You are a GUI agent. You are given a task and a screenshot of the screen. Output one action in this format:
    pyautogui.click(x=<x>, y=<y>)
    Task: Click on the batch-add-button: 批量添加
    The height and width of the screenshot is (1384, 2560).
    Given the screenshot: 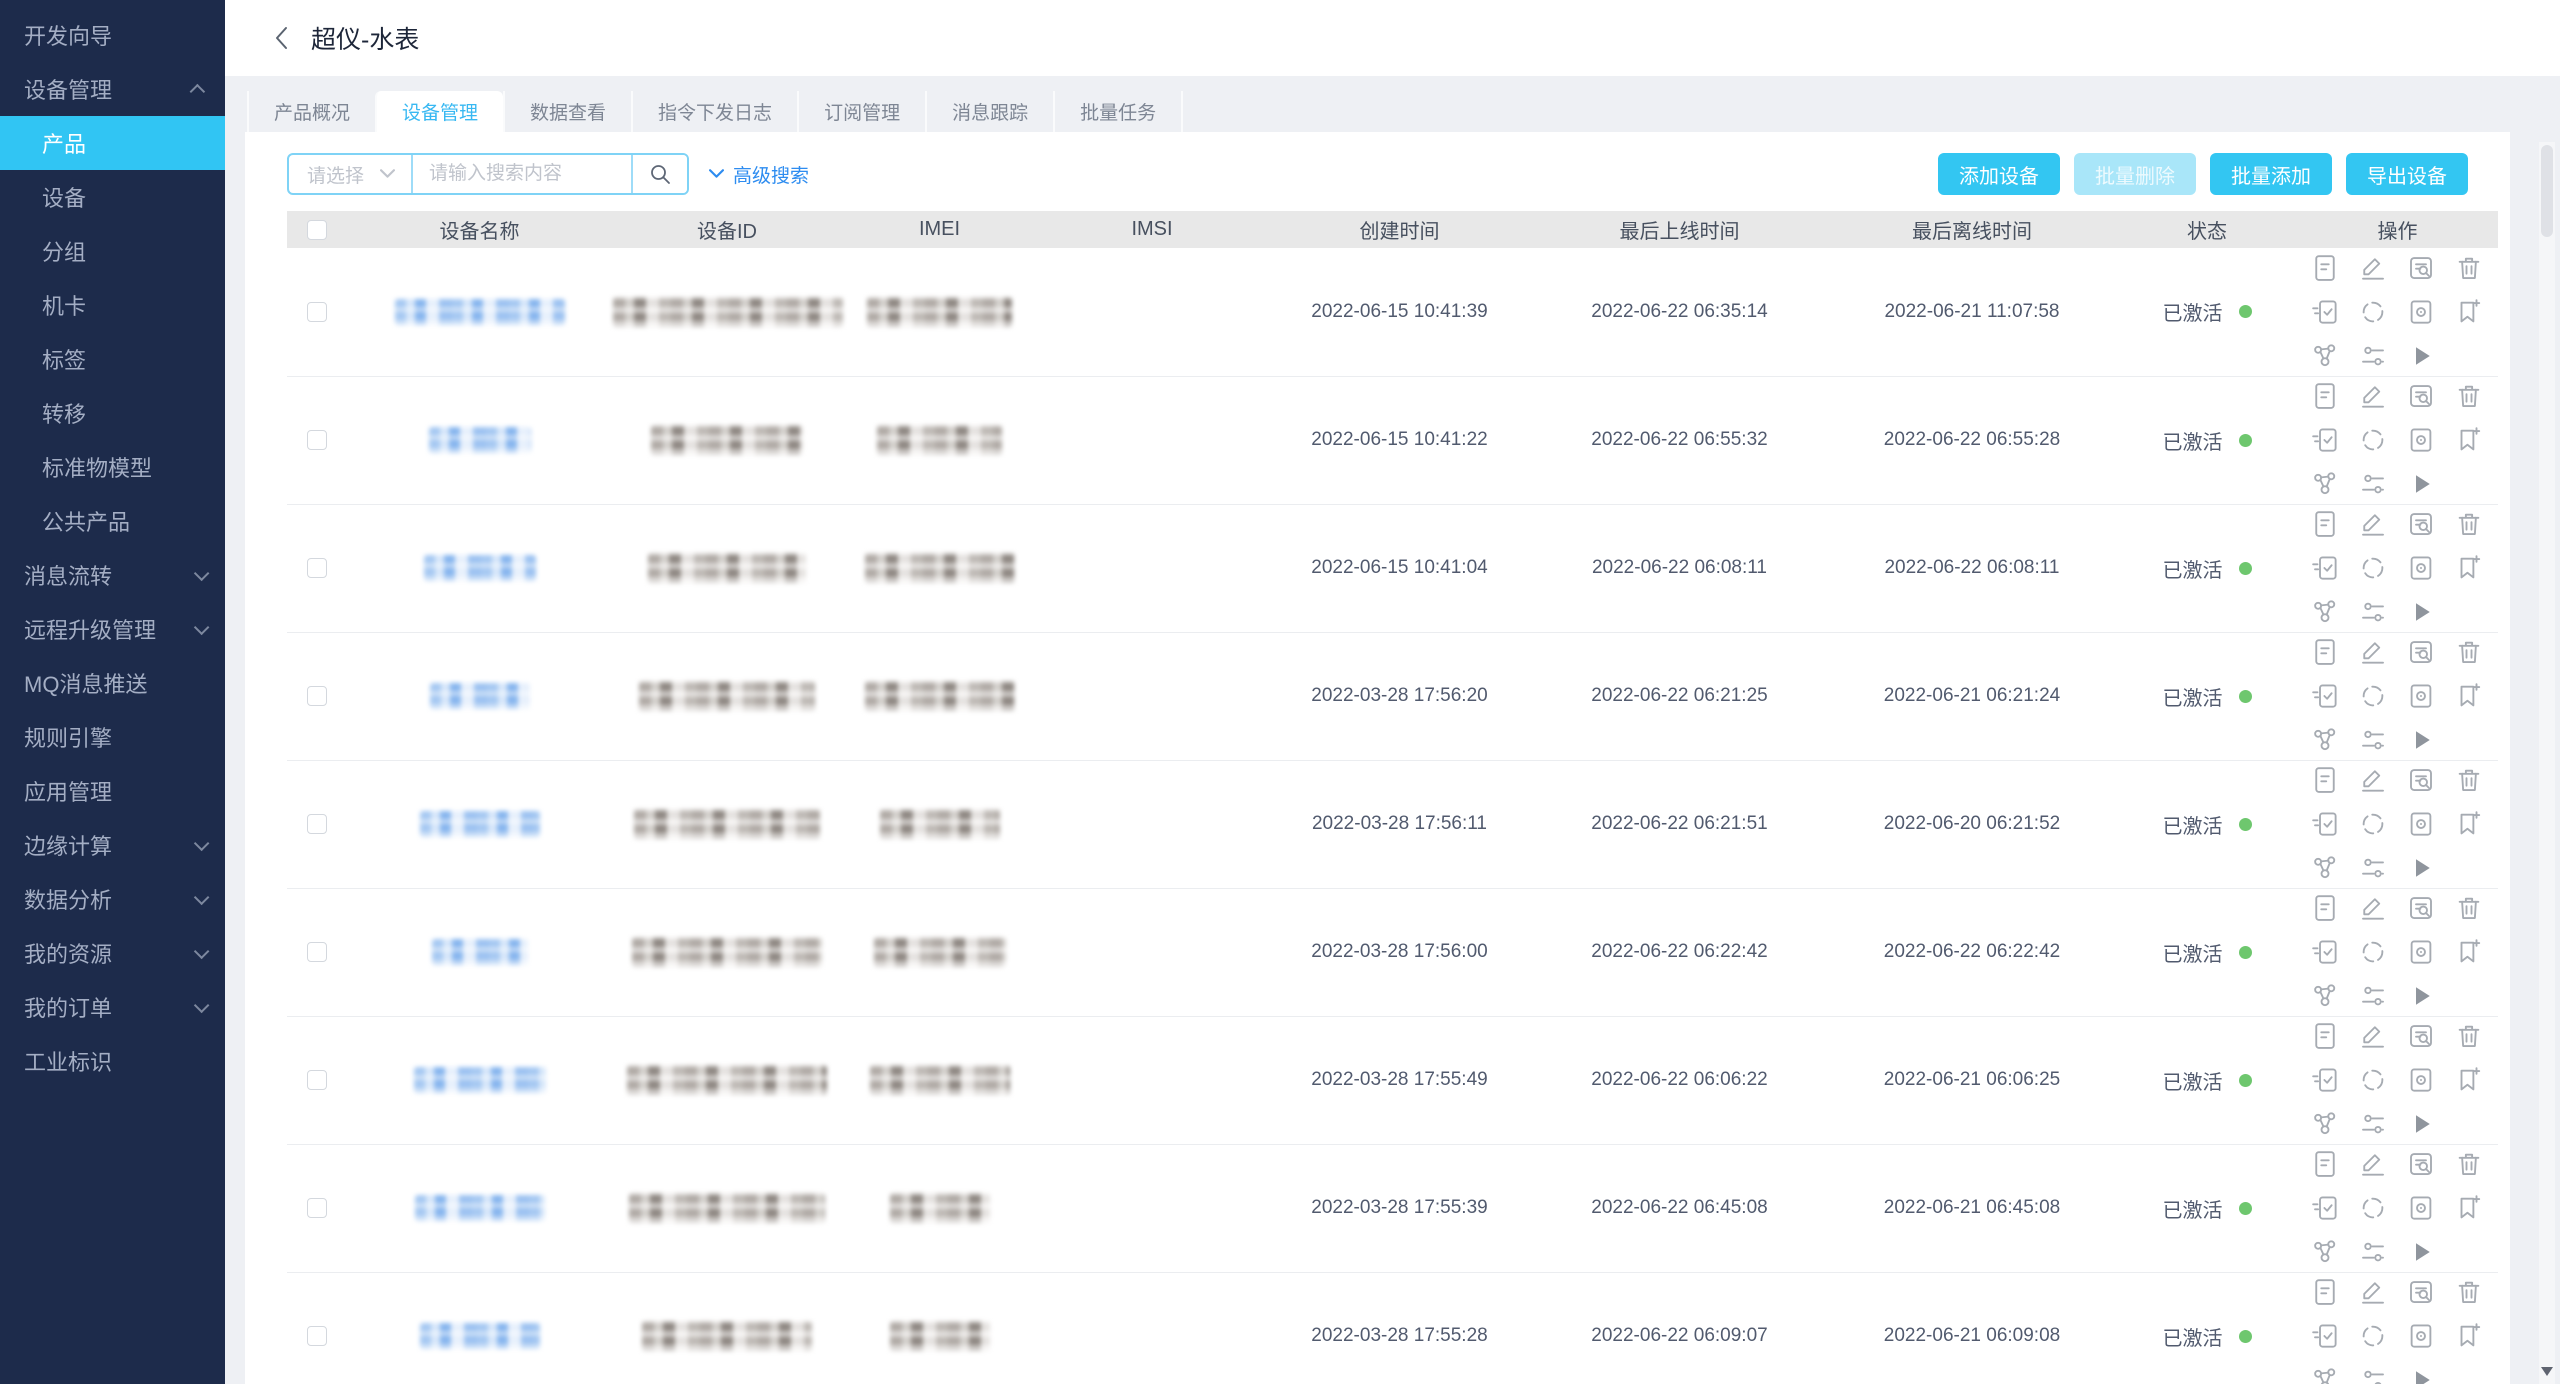 What is the action you would take?
    pyautogui.click(x=2271, y=174)
    